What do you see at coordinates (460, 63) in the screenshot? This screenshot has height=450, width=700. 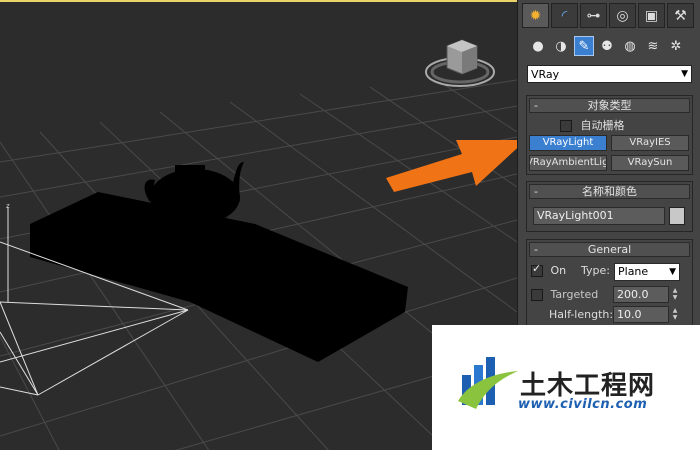 I see `viewcube-icon` at bounding box center [460, 63].